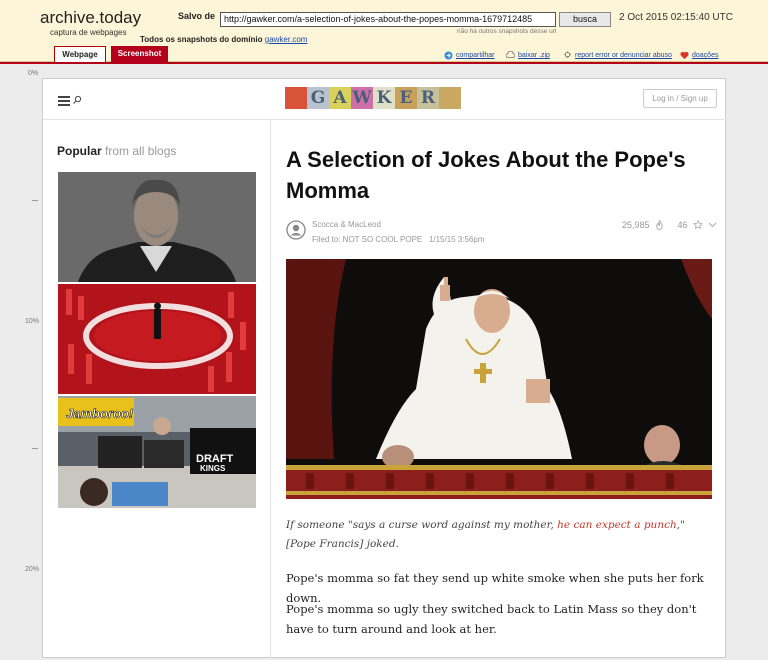  What do you see at coordinates (296, 230) in the screenshot?
I see `avatar-icon` at bounding box center [296, 230].